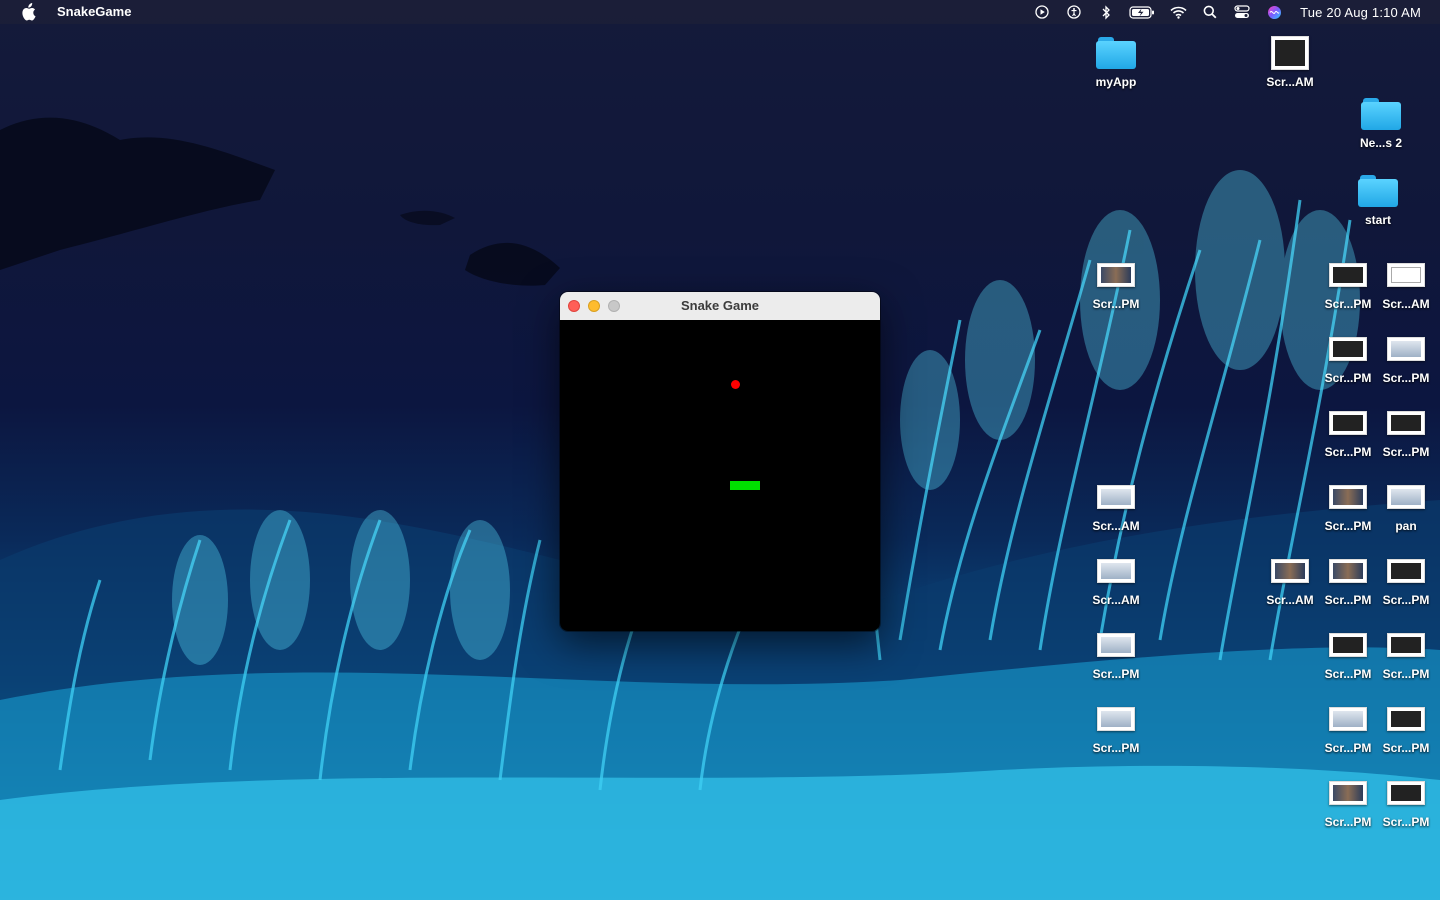 Image resolution: width=1440 pixels, height=900 pixels. Describe the element at coordinates (720, 475) in the screenshot. I see `game-board` at that location.